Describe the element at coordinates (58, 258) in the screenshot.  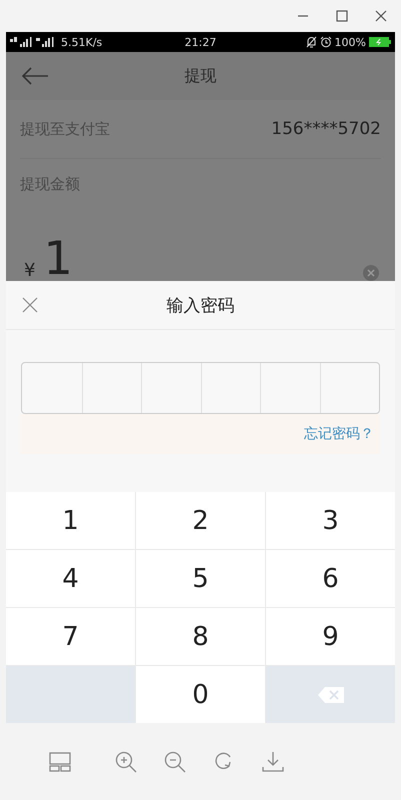
I see `amount-value: 1` at that location.